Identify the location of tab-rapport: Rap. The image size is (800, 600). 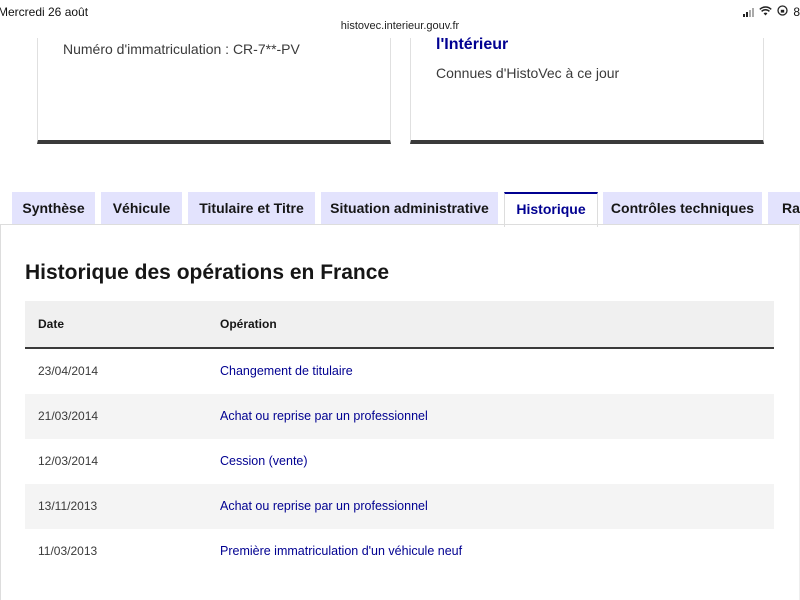
(784, 208).